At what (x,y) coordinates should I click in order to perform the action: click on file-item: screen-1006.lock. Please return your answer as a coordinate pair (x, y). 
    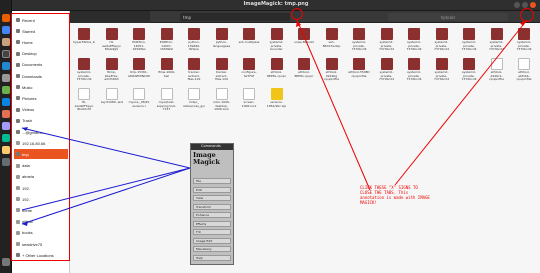
    Looking at the image, I should click on (249, 100).